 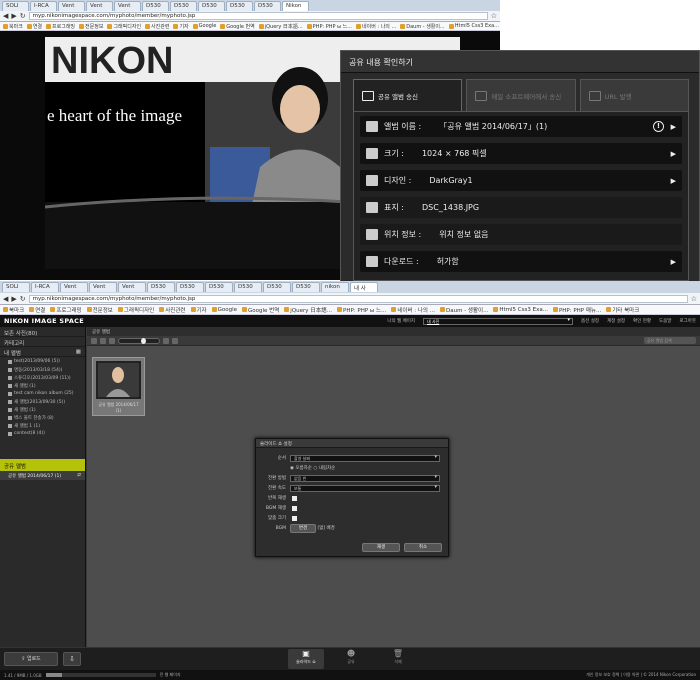 What do you see at coordinates (365, 488) in the screenshot?
I see `speed-select: 보통` at bounding box center [365, 488].